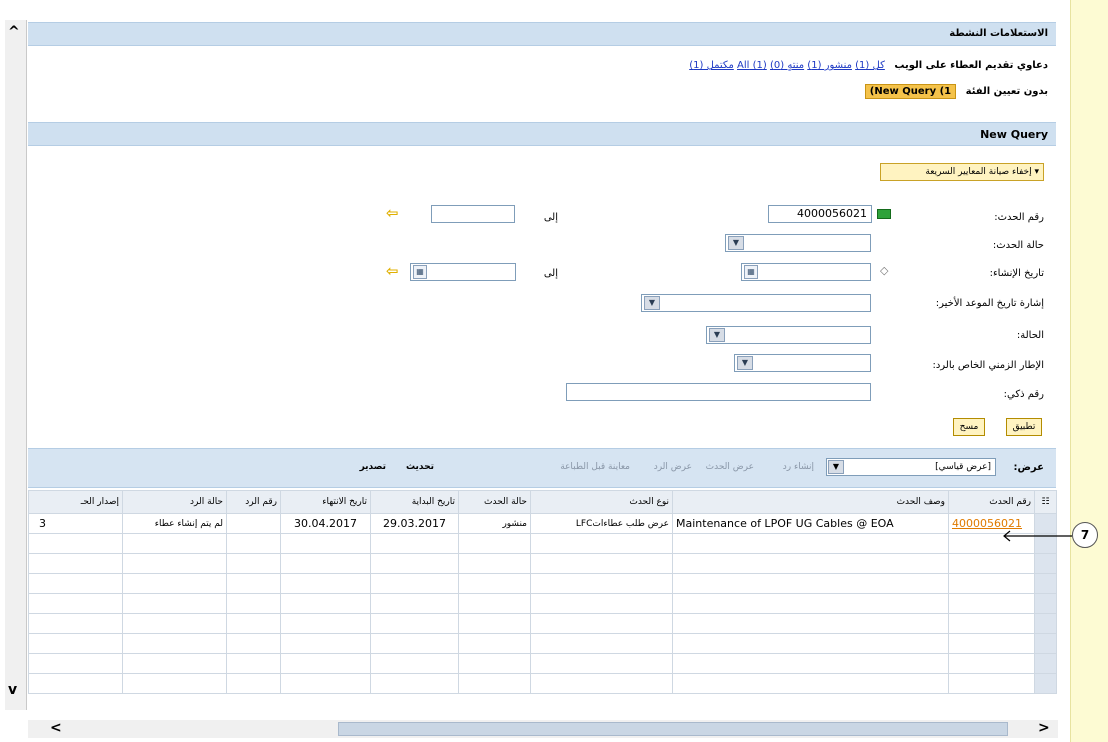 The width and height of the screenshot is (1108, 742). I want to click on event-description-cell: Maintenance of LPOF UG Cables @ EOA, so click(810, 523).